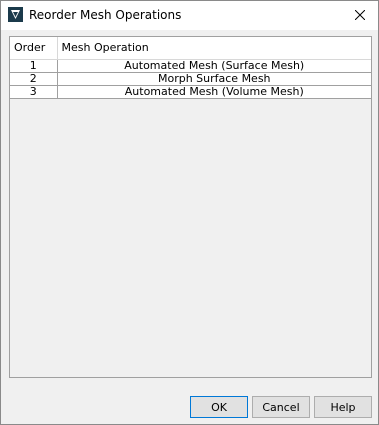 This screenshot has height=425, width=379. I want to click on table-row: 2 Morph Surface Mesh, so click(190, 79).